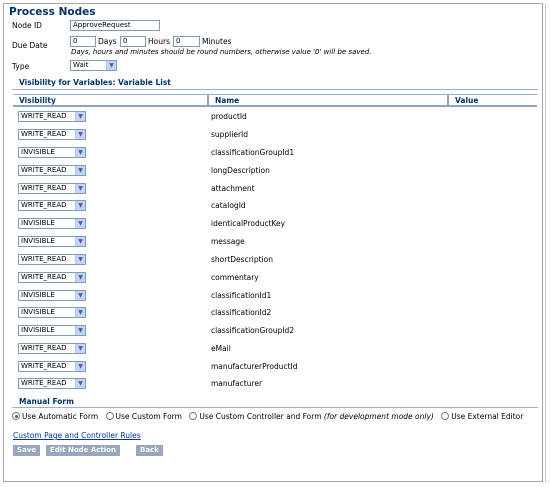  I want to click on variables-divider, so click(275, 89).